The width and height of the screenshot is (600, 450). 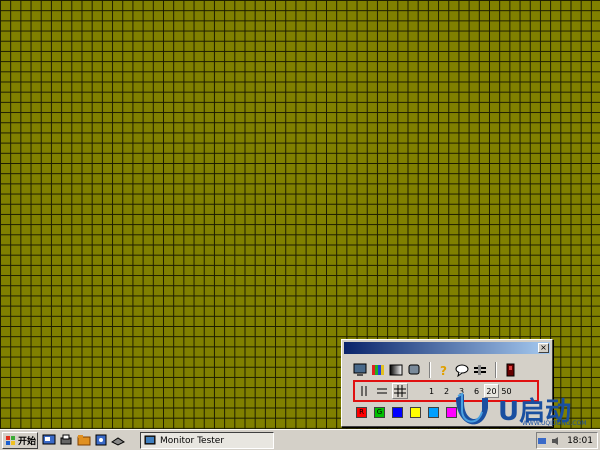 What do you see at coordinates (580, 441) in the screenshot?
I see `clock: 18:01` at bounding box center [580, 441].